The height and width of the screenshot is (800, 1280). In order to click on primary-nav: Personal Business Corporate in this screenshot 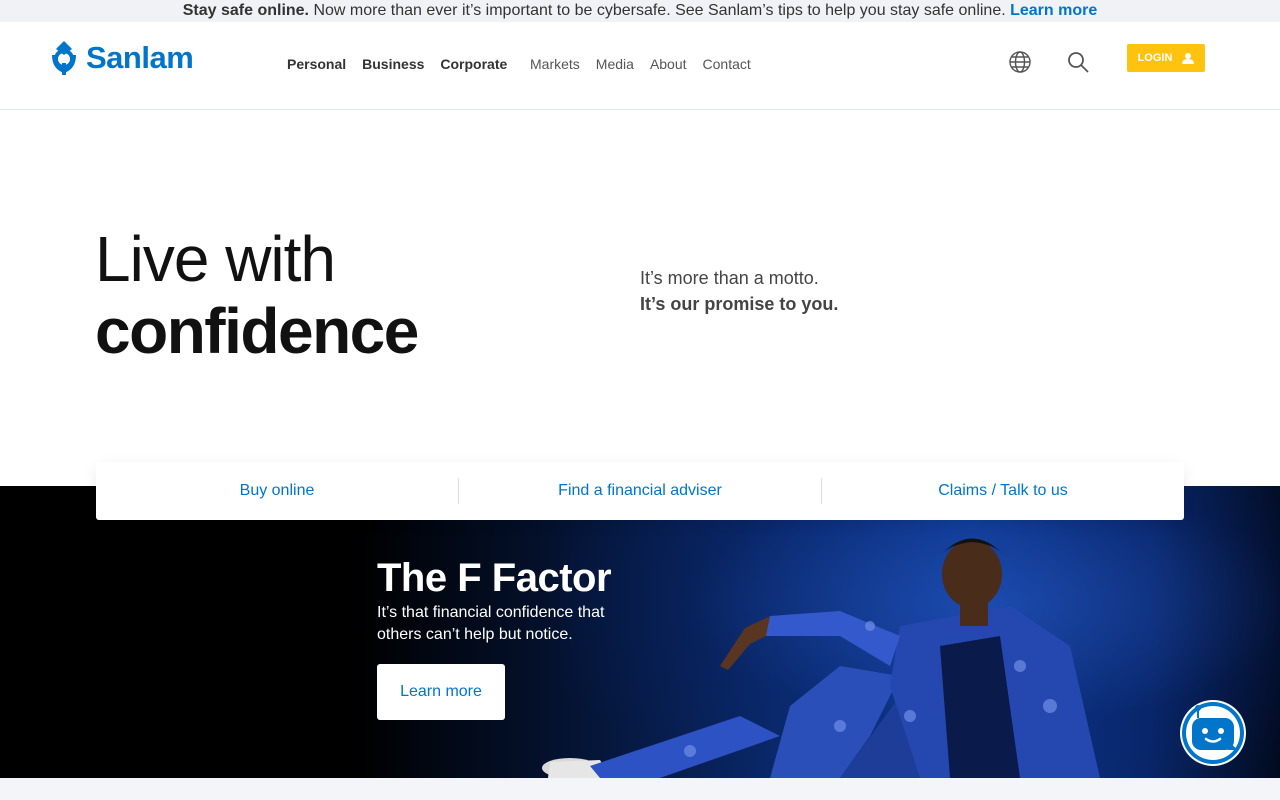, I will do `click(397, 64)`.